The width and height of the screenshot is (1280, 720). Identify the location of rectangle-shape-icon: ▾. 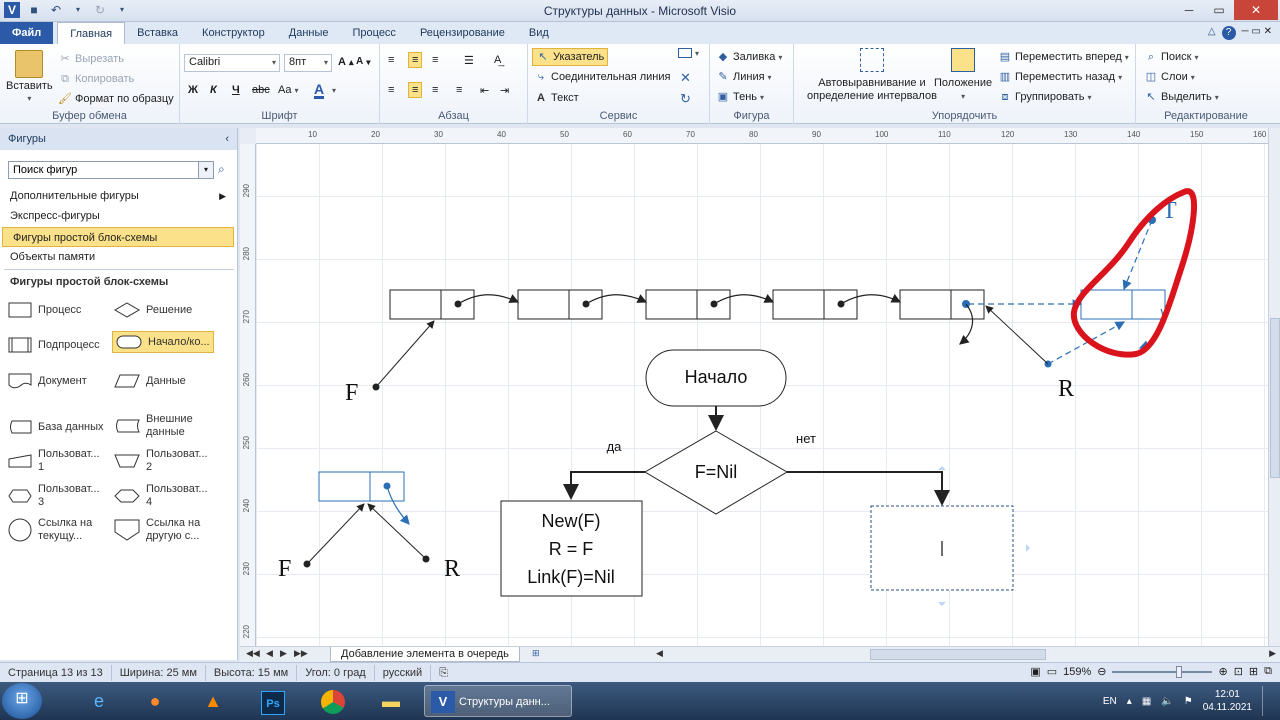
(688, 53).